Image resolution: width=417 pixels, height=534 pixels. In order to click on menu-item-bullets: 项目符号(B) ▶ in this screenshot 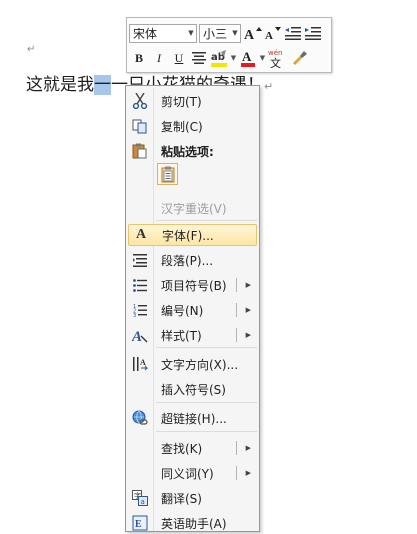, I will do `click(192, 285)`.